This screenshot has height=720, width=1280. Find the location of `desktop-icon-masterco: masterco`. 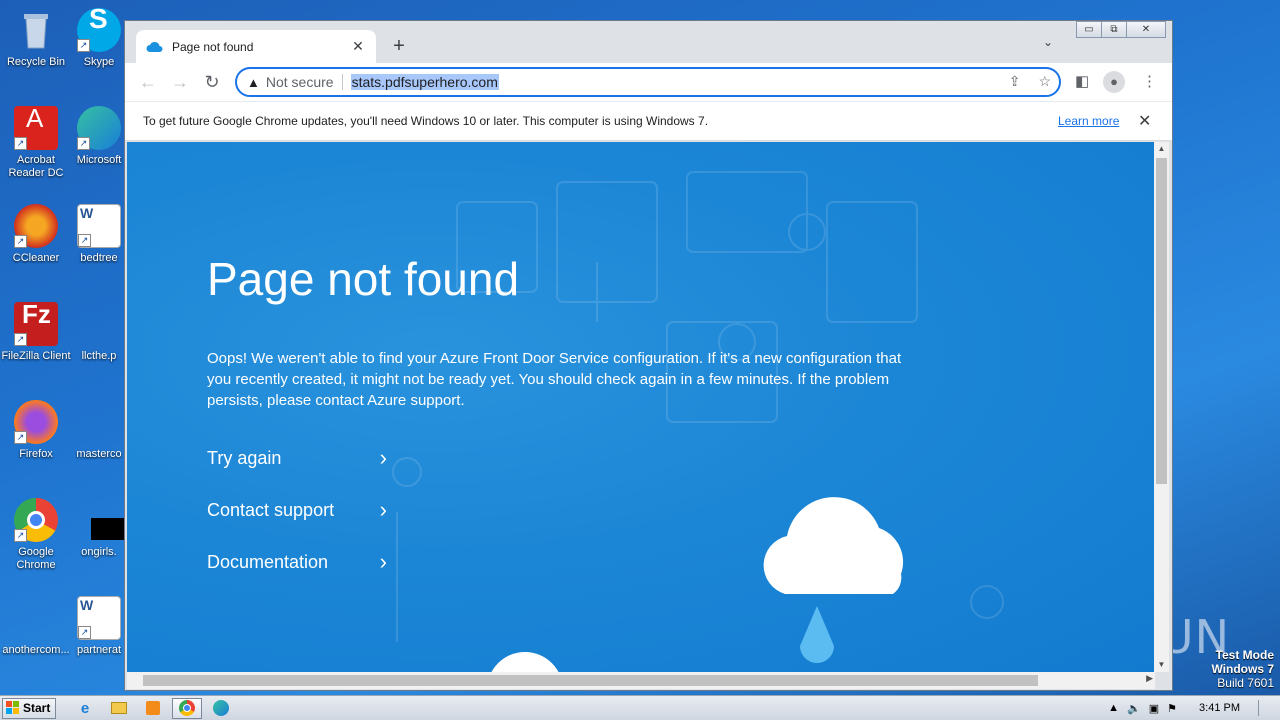

desktop-icon-masterco: masterco is located at coordinates (99, 430).